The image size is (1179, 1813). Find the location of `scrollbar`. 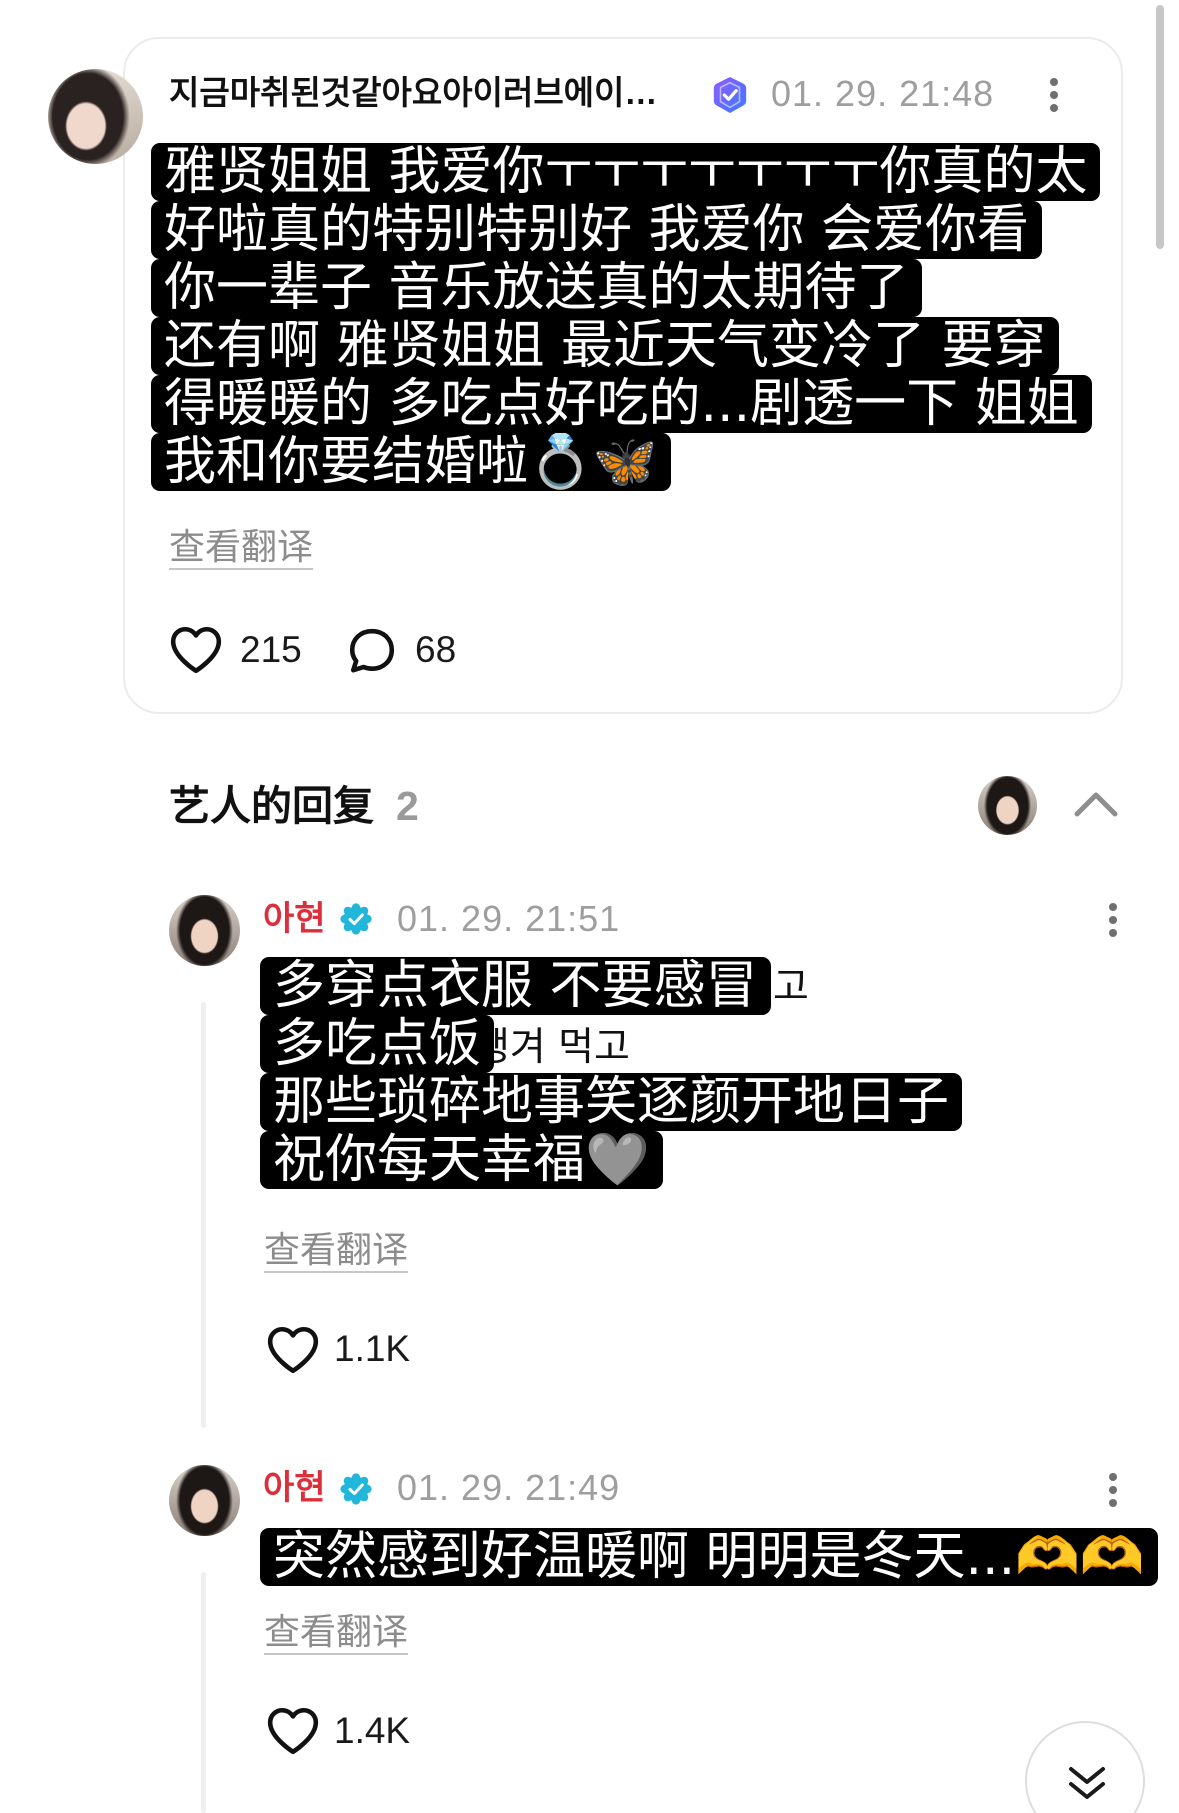

scrollbar is located at coordinates (1160, 127).